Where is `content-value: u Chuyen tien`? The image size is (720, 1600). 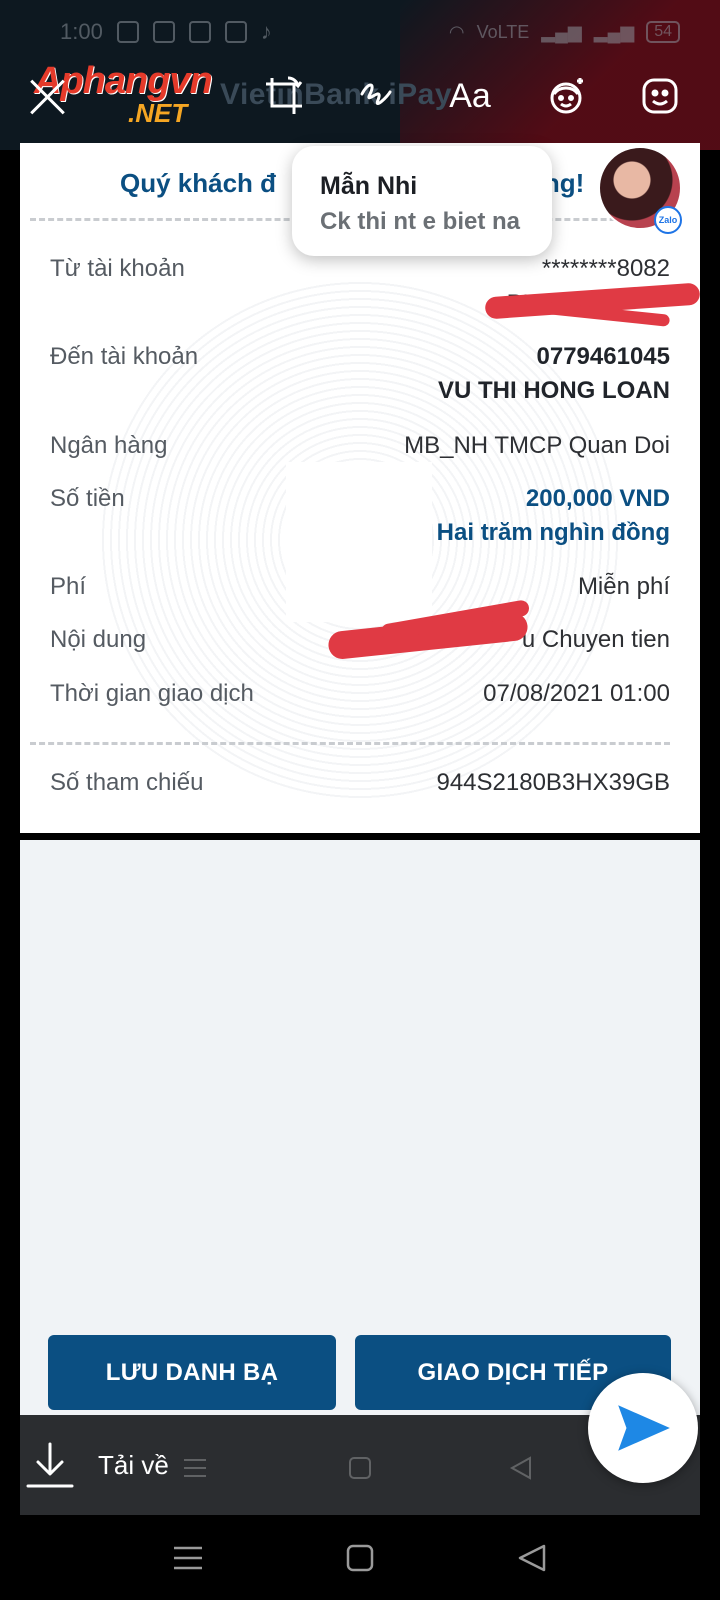
content-value: u Chuyen tien is located at coordinates (595, 639).